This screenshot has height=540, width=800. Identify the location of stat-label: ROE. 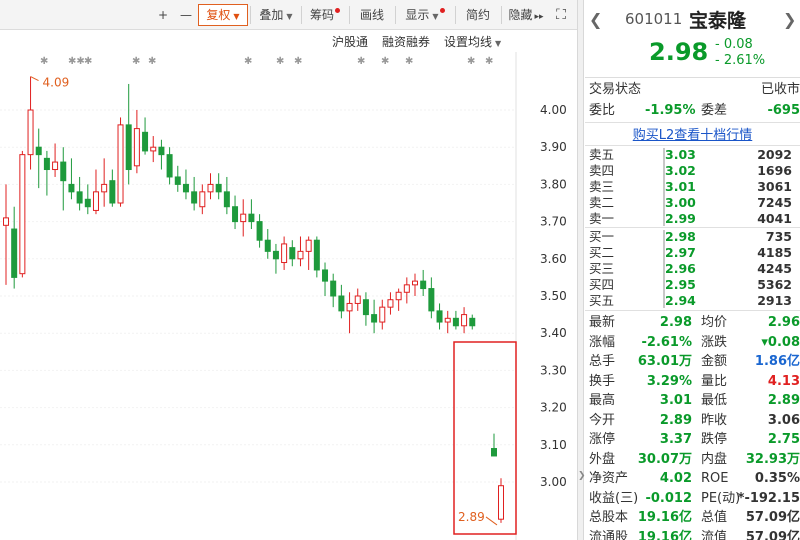
(715, 478).